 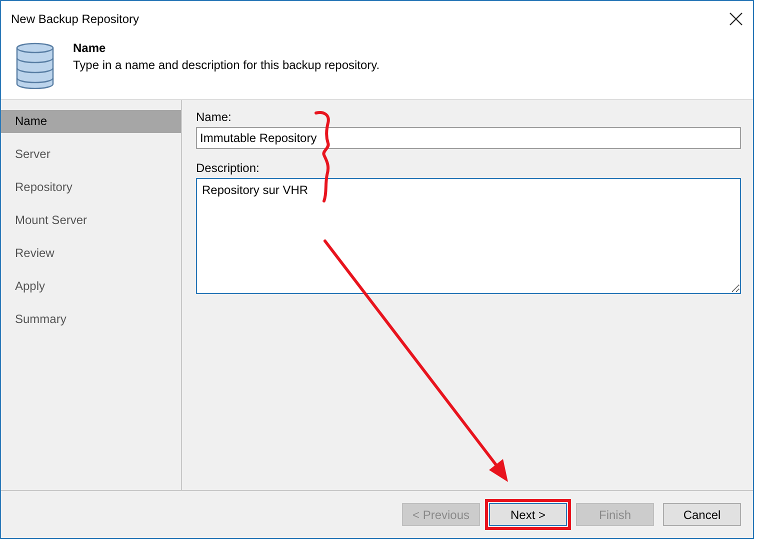 I want to click on wizard-step: Summary, so click(x=91, y=319).